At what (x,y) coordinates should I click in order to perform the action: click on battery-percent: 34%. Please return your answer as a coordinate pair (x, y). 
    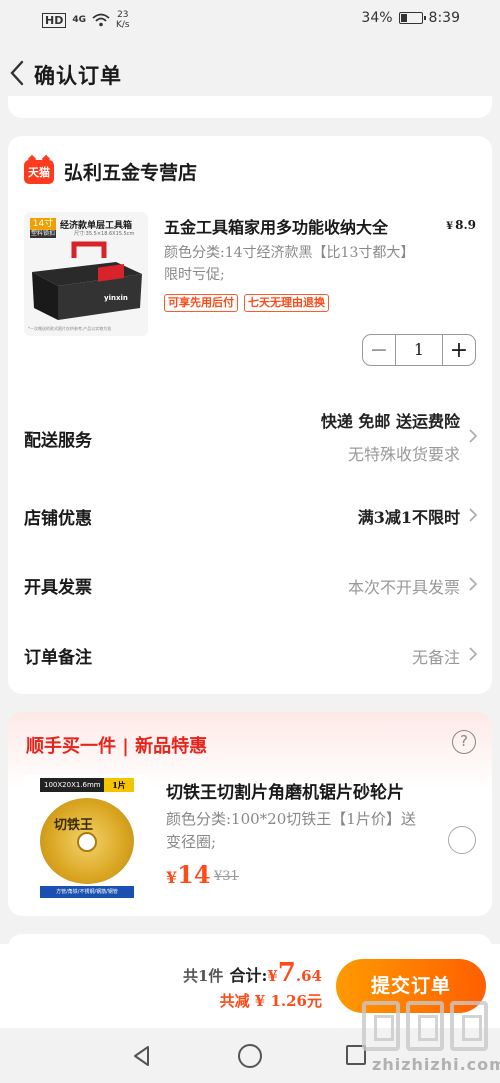
    Looking at the image, I should click on (377, 18).